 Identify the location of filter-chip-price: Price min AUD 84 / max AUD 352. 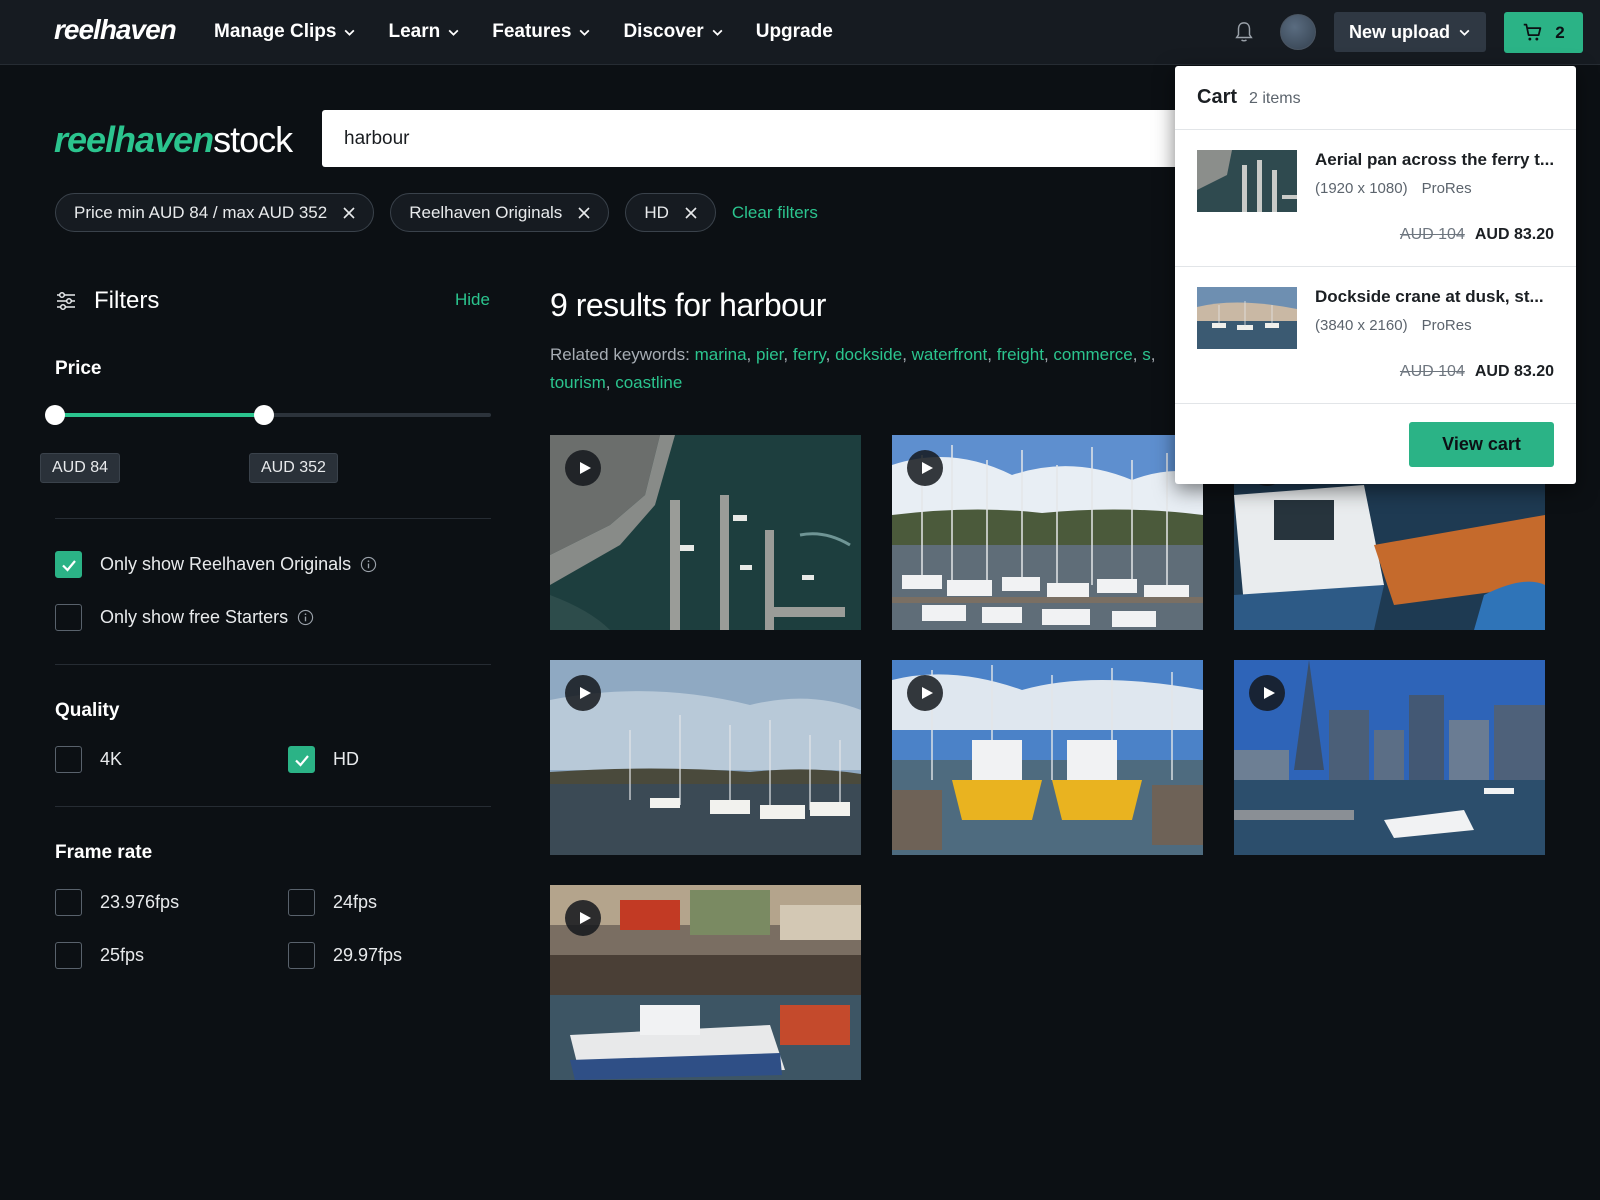
(215, 212).